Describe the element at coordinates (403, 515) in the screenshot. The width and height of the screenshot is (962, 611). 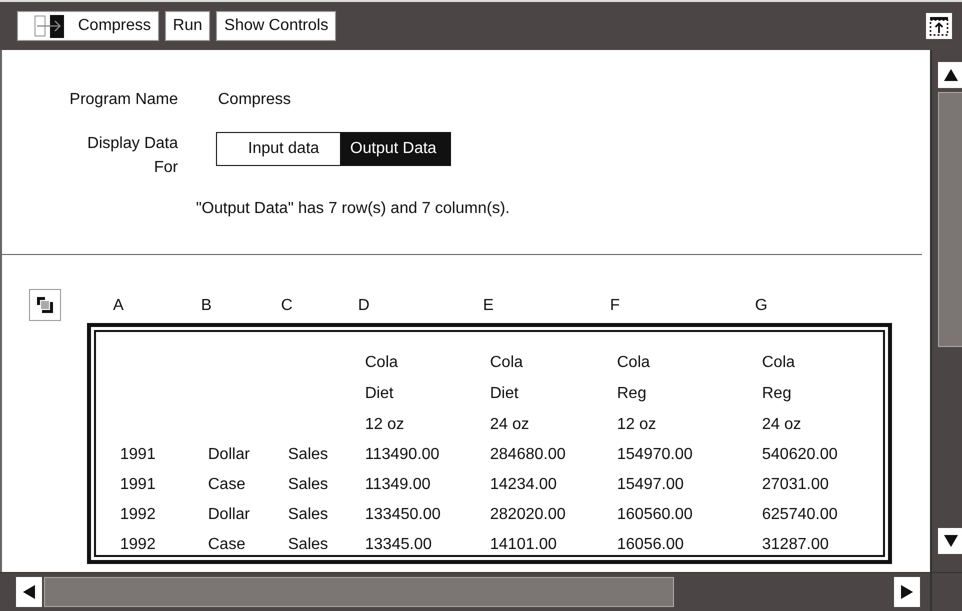
I see `table-cell-text: 133450.00` at that location.